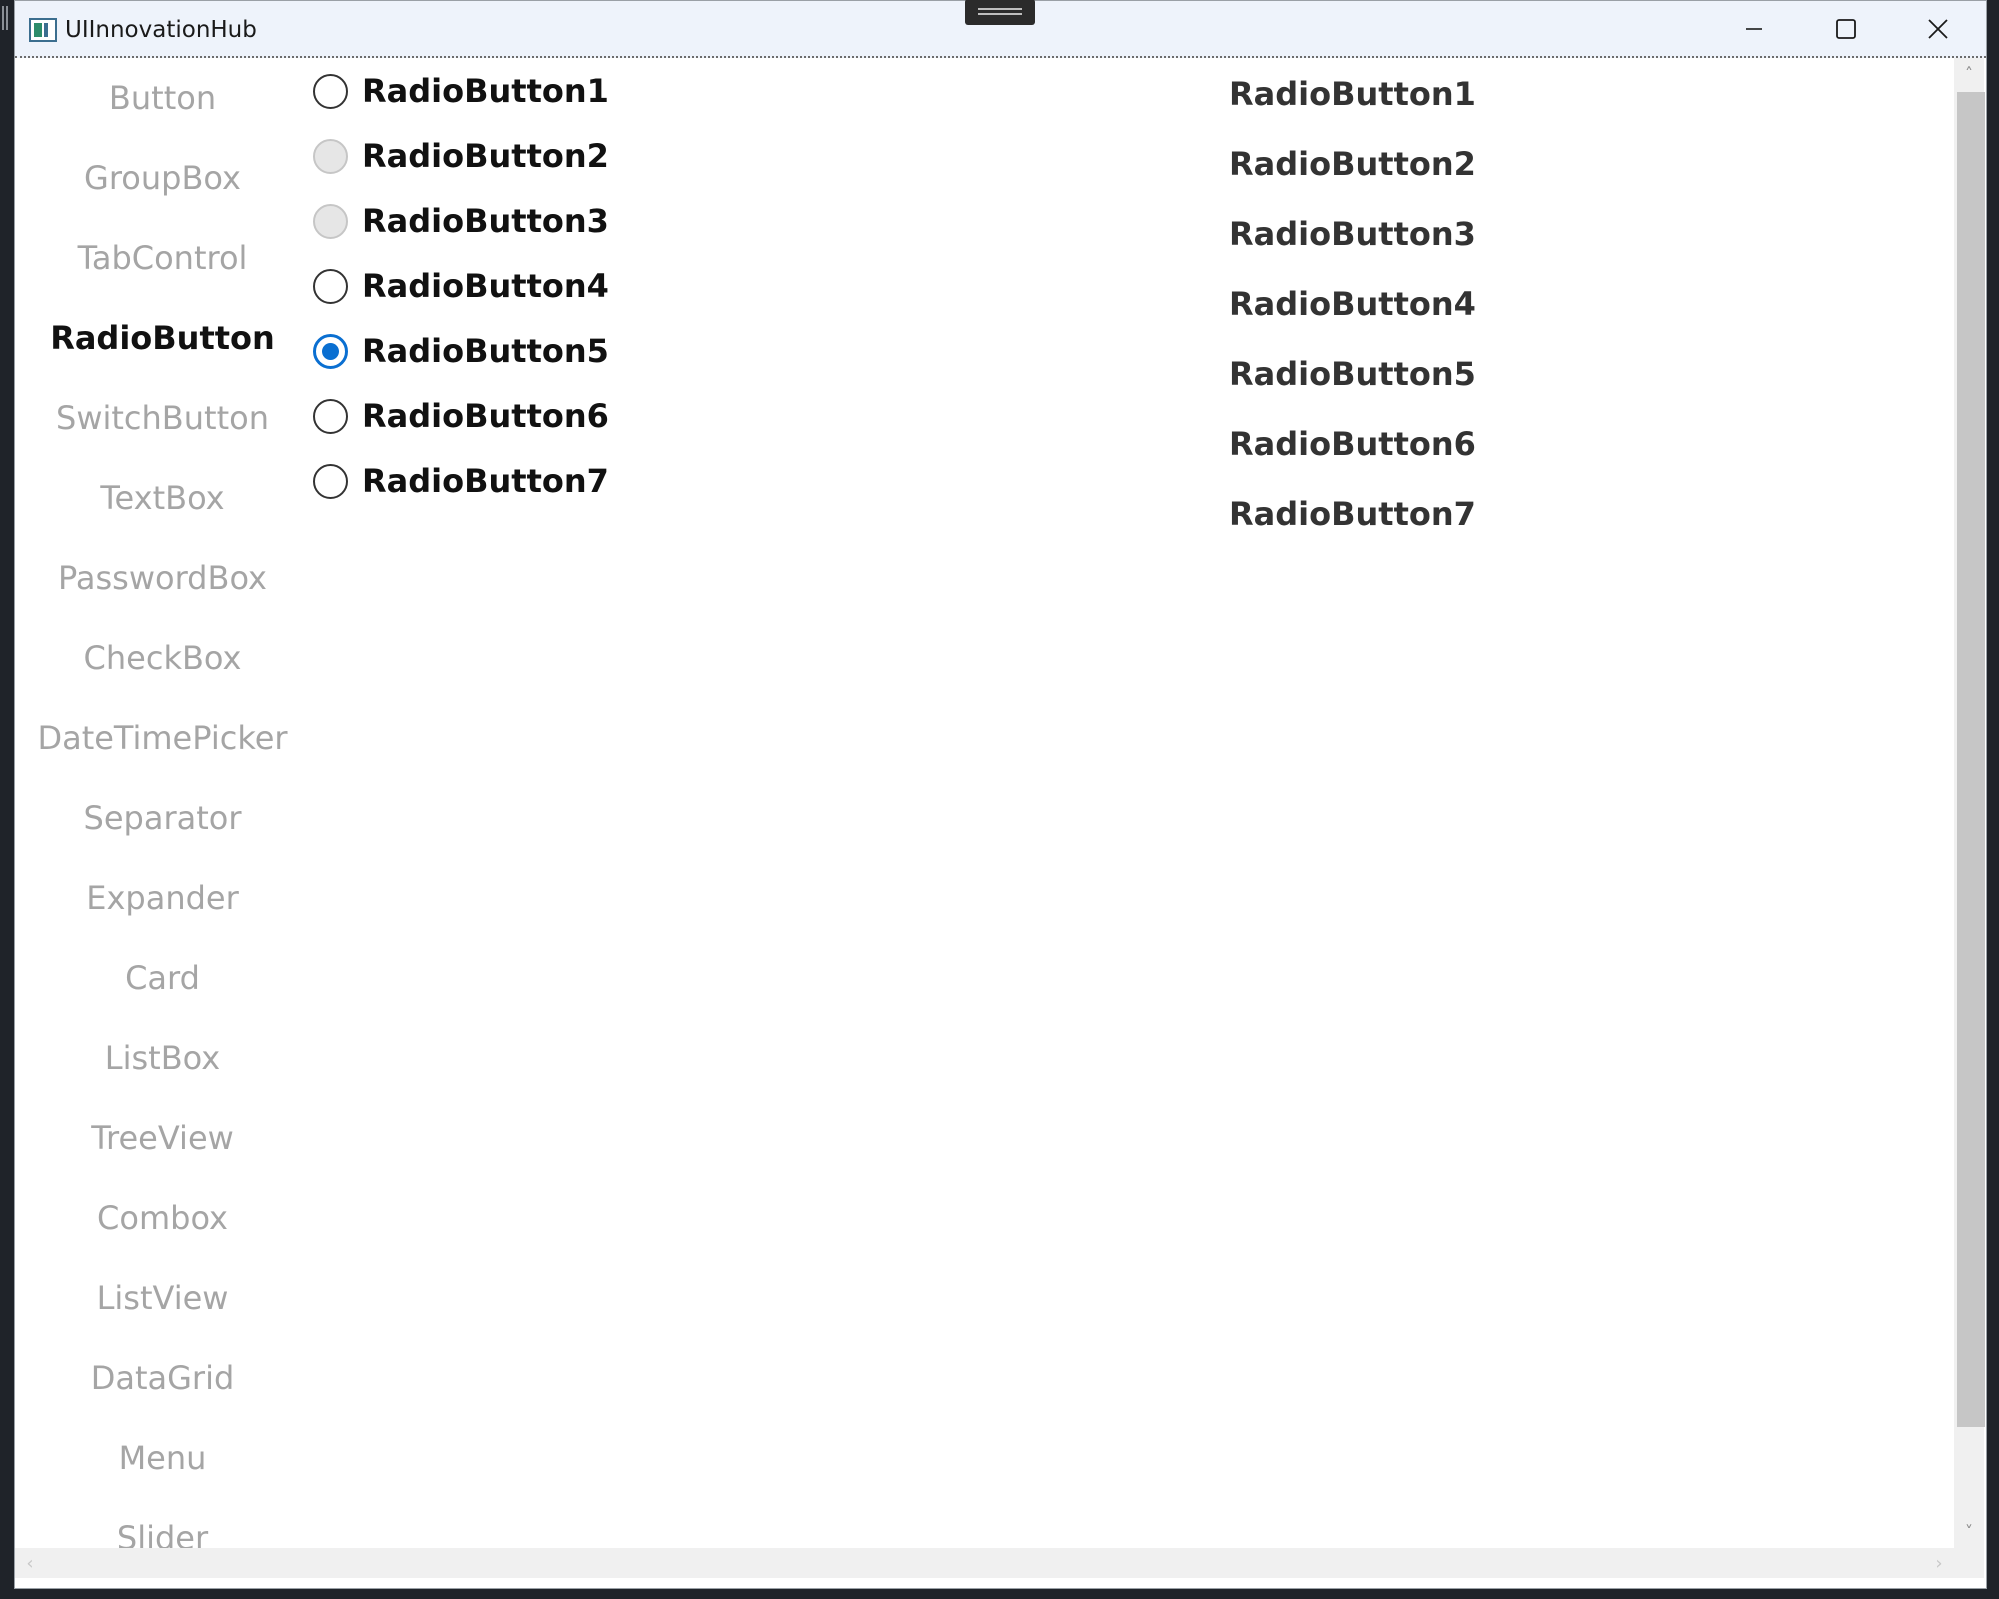 The image size is (1999, 1599). Describe the element at coordinates (162, 1378) in the screenshot. I see `nav-item-datagrid: DataGrid` at that location.